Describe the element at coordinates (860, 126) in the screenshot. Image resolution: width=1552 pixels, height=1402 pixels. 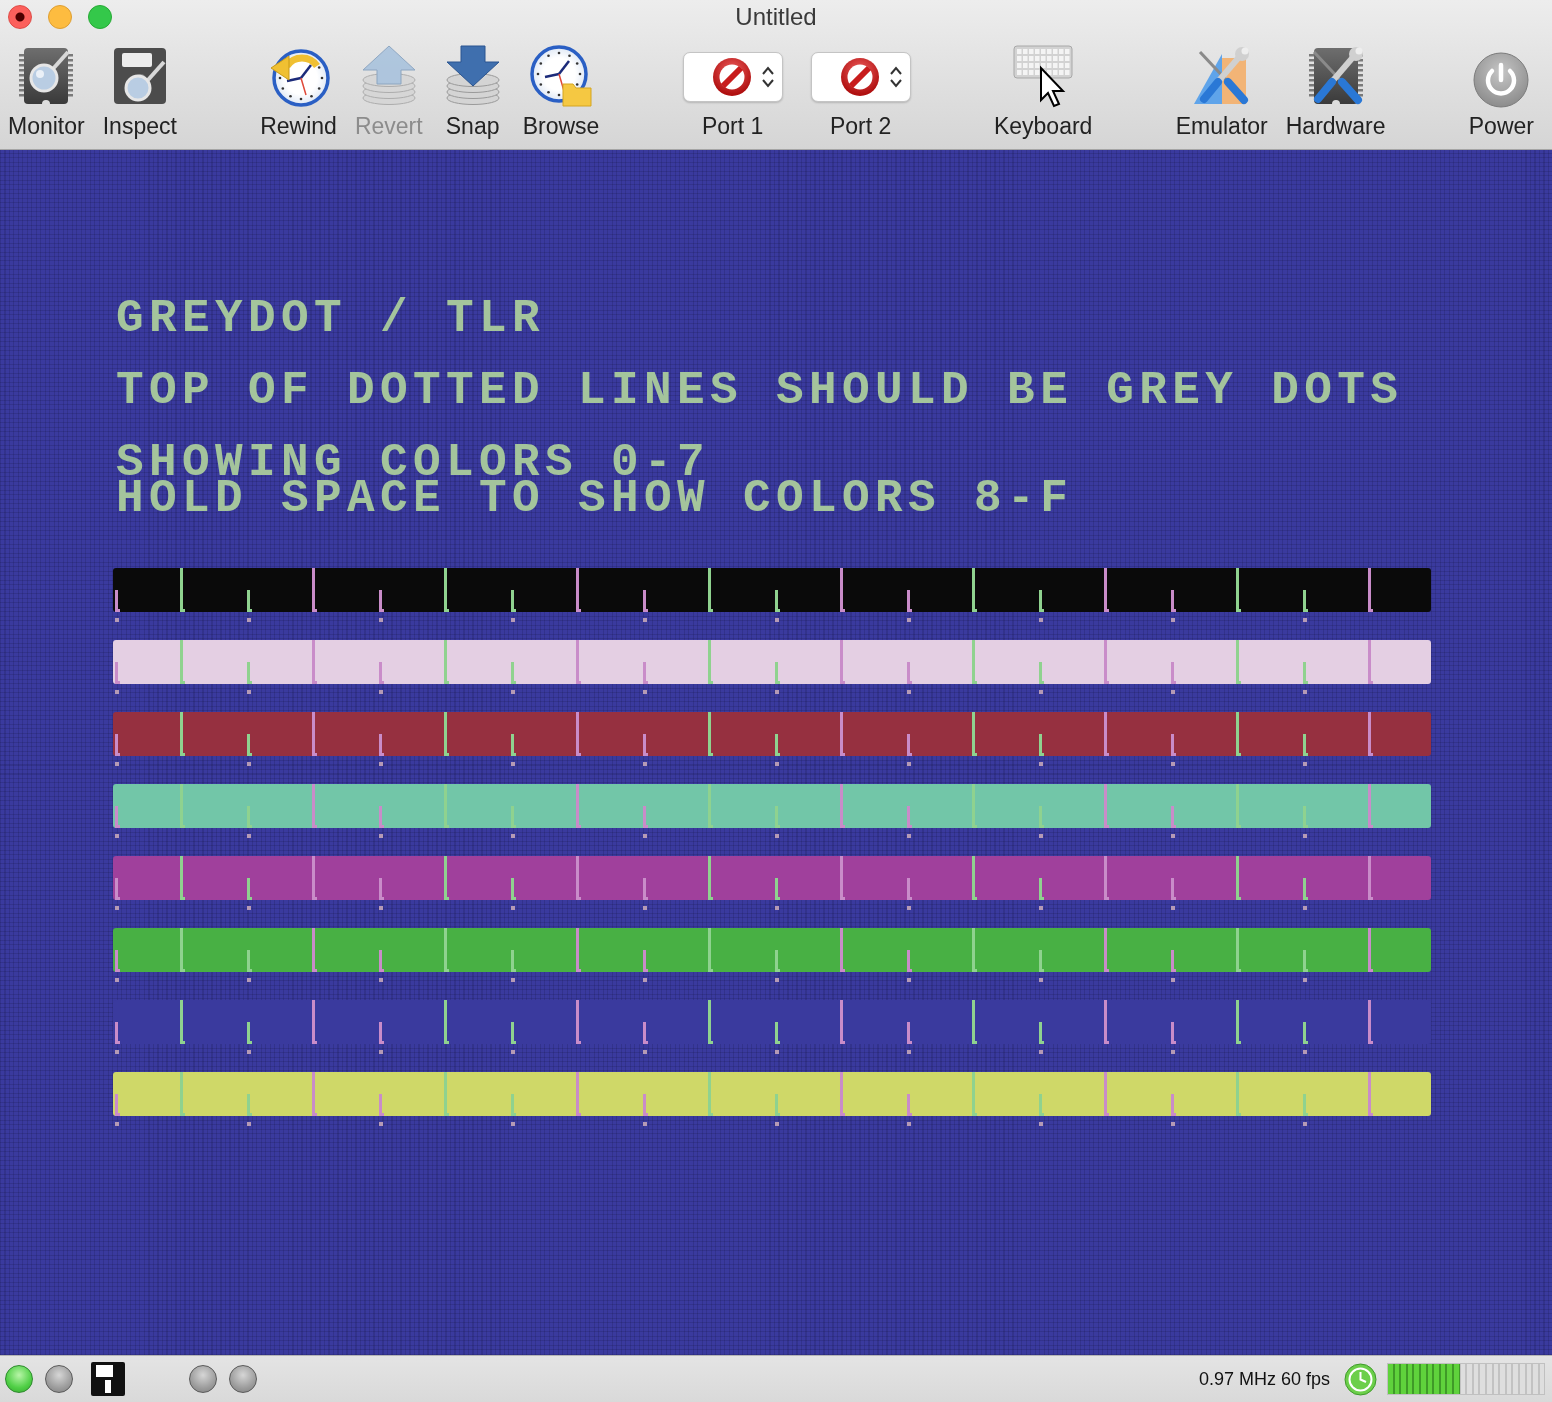
I see `port-label: Port 2` at that location.